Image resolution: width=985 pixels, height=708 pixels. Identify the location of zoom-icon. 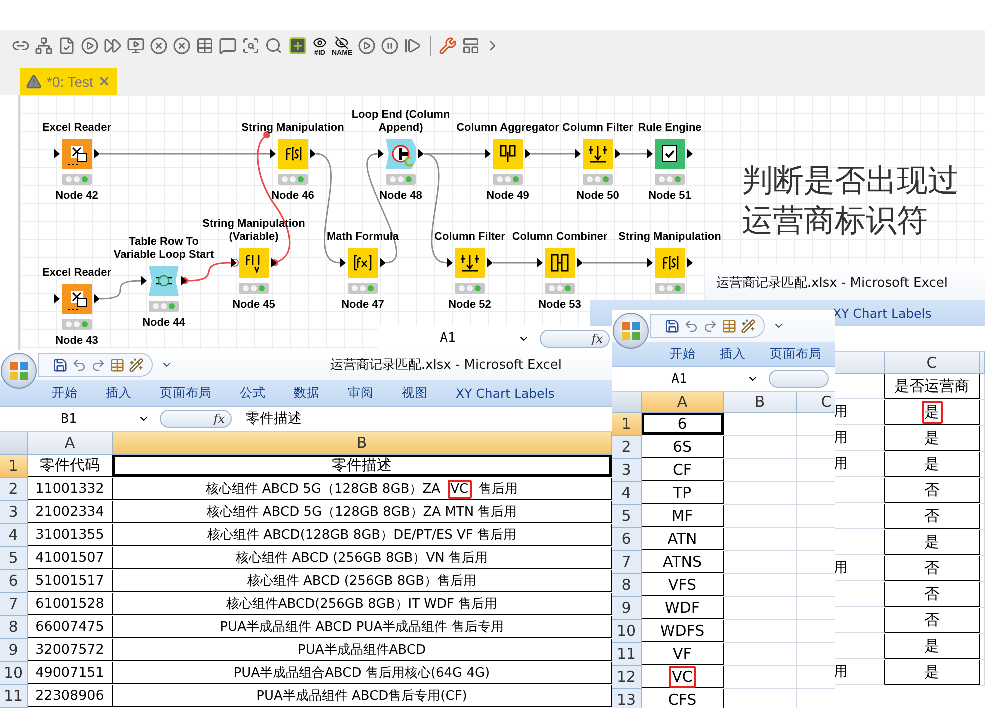
(251, 46).